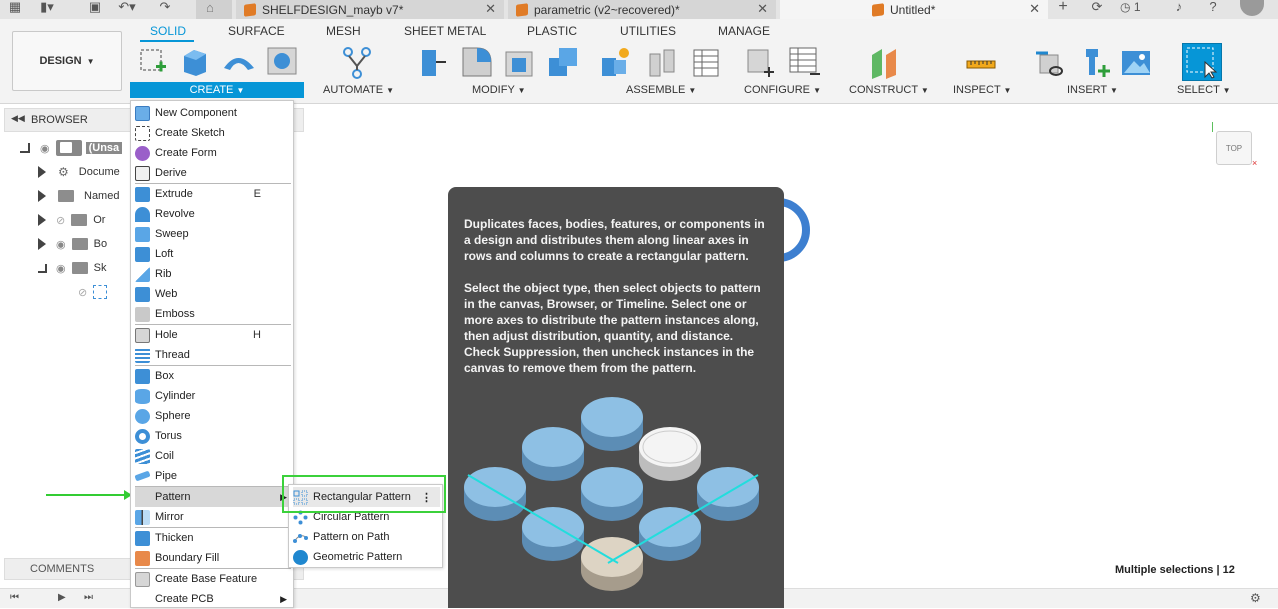 The image size is (1278, 609). What do you see at coordinates (14, 597) in the screenshot?
I see `timeline-start-icon: ⏮` at bounding box center [14, 597].